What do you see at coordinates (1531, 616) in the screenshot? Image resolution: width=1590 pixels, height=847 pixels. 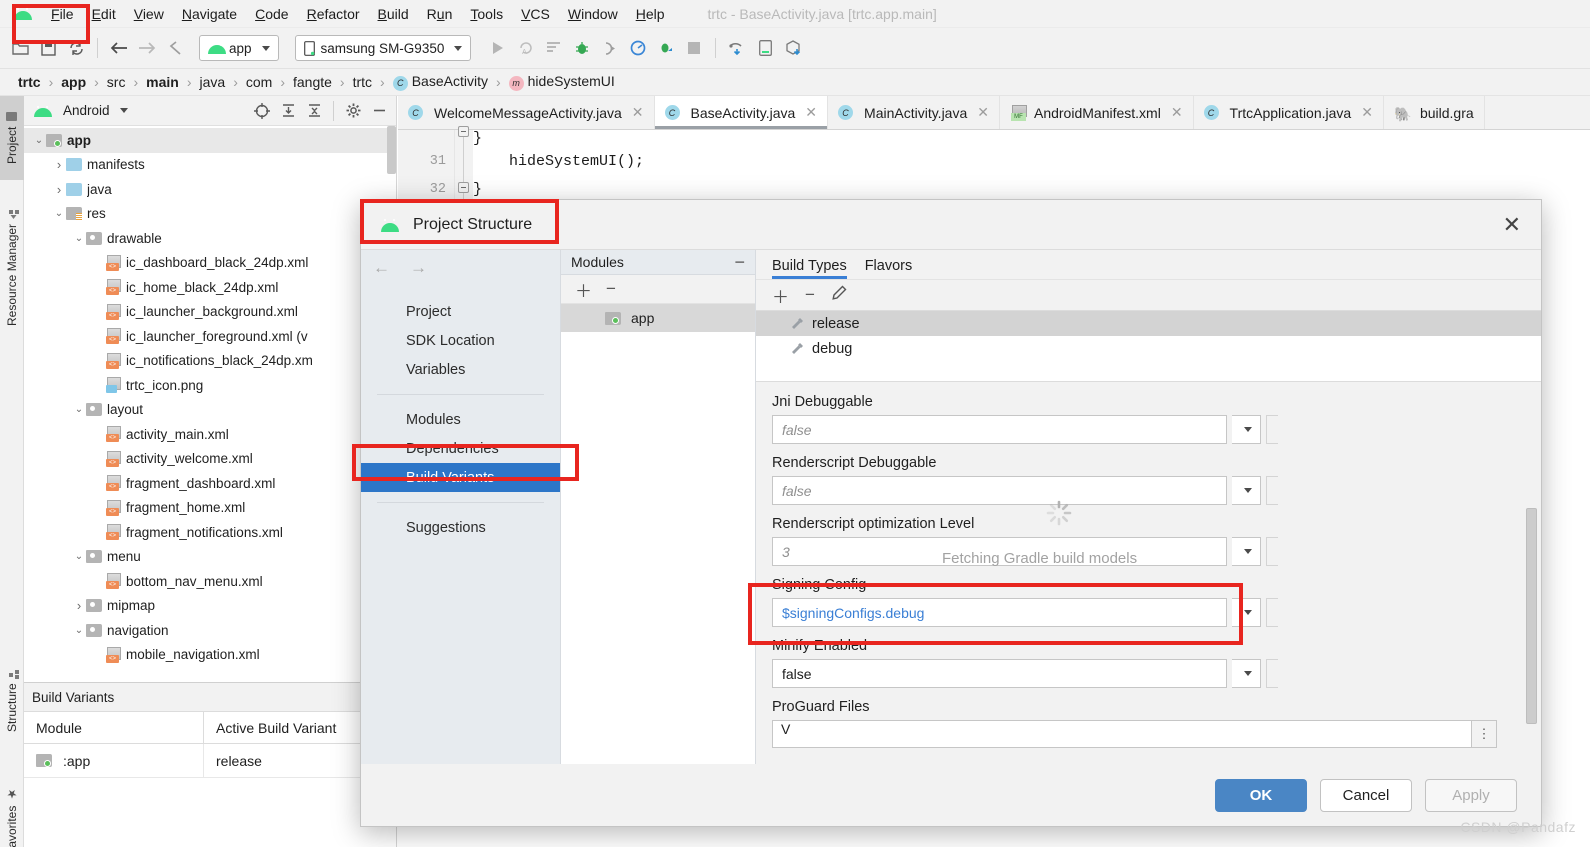 I see `dialog-scrollbar` at bounding box center [1531, 616].